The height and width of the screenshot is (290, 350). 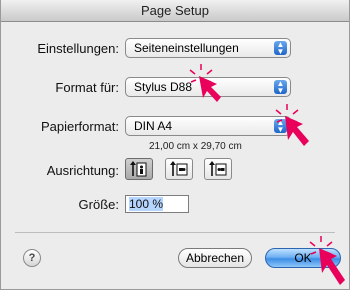 I want to click on orientation-portrait-button, so click(x=139, y=169).